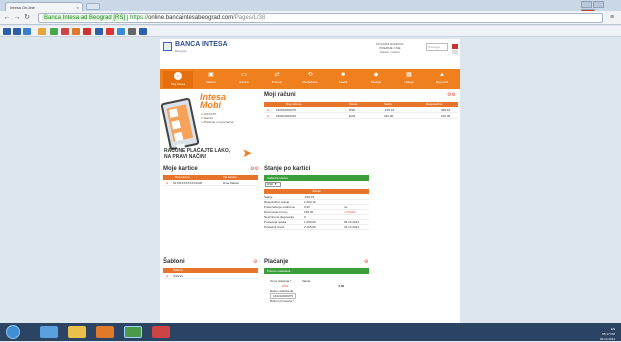 The image size is (621, 342). Describe the element at coordinates (210, 183) in the screenshot. I see `table-row: ► 5179XXXXXXXX1100 Dina Master` at that location.